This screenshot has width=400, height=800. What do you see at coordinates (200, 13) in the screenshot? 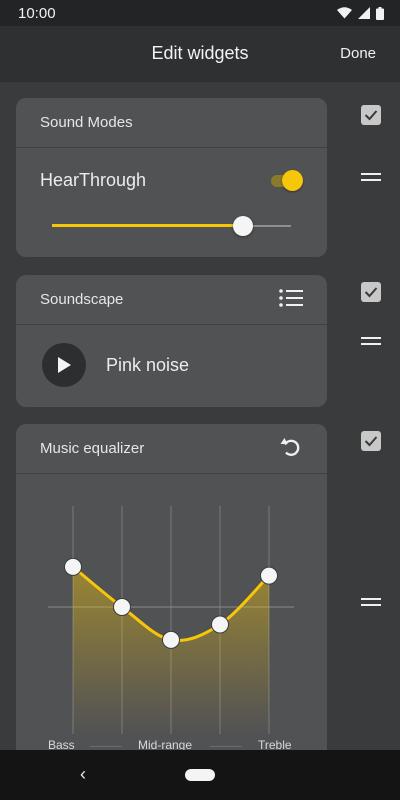
I see `status-bar: 10:00` at bounding box center [200, 13].